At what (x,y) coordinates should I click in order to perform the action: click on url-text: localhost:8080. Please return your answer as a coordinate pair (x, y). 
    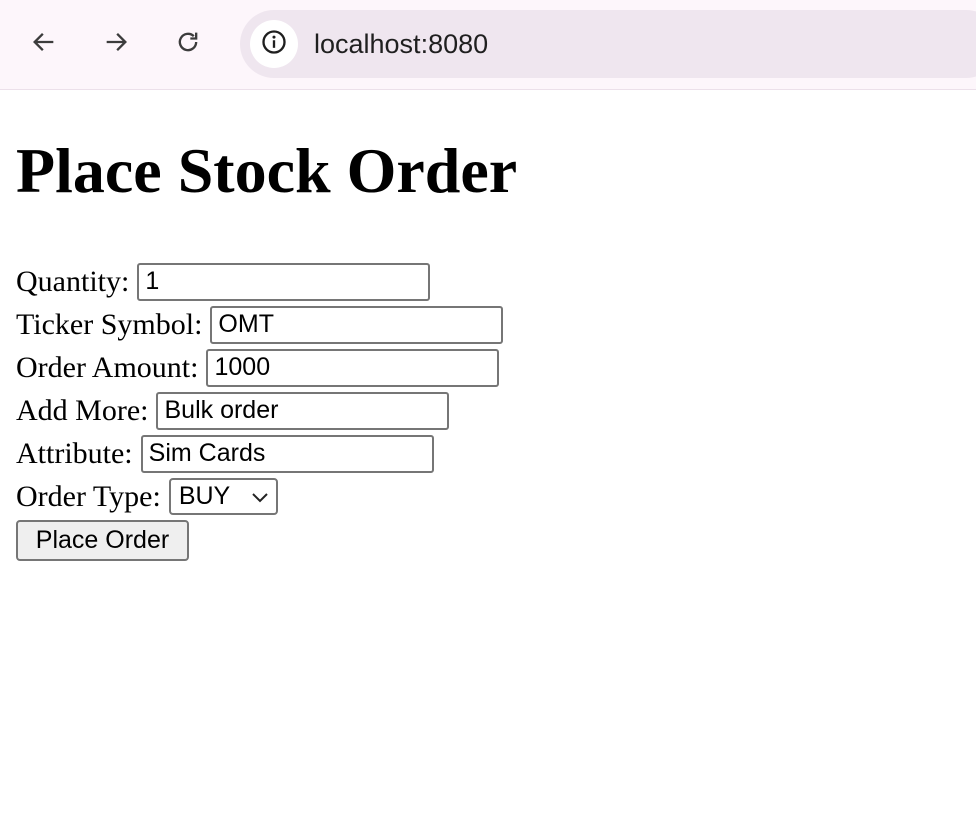
    Looking at the image, I should click on (401, 44).